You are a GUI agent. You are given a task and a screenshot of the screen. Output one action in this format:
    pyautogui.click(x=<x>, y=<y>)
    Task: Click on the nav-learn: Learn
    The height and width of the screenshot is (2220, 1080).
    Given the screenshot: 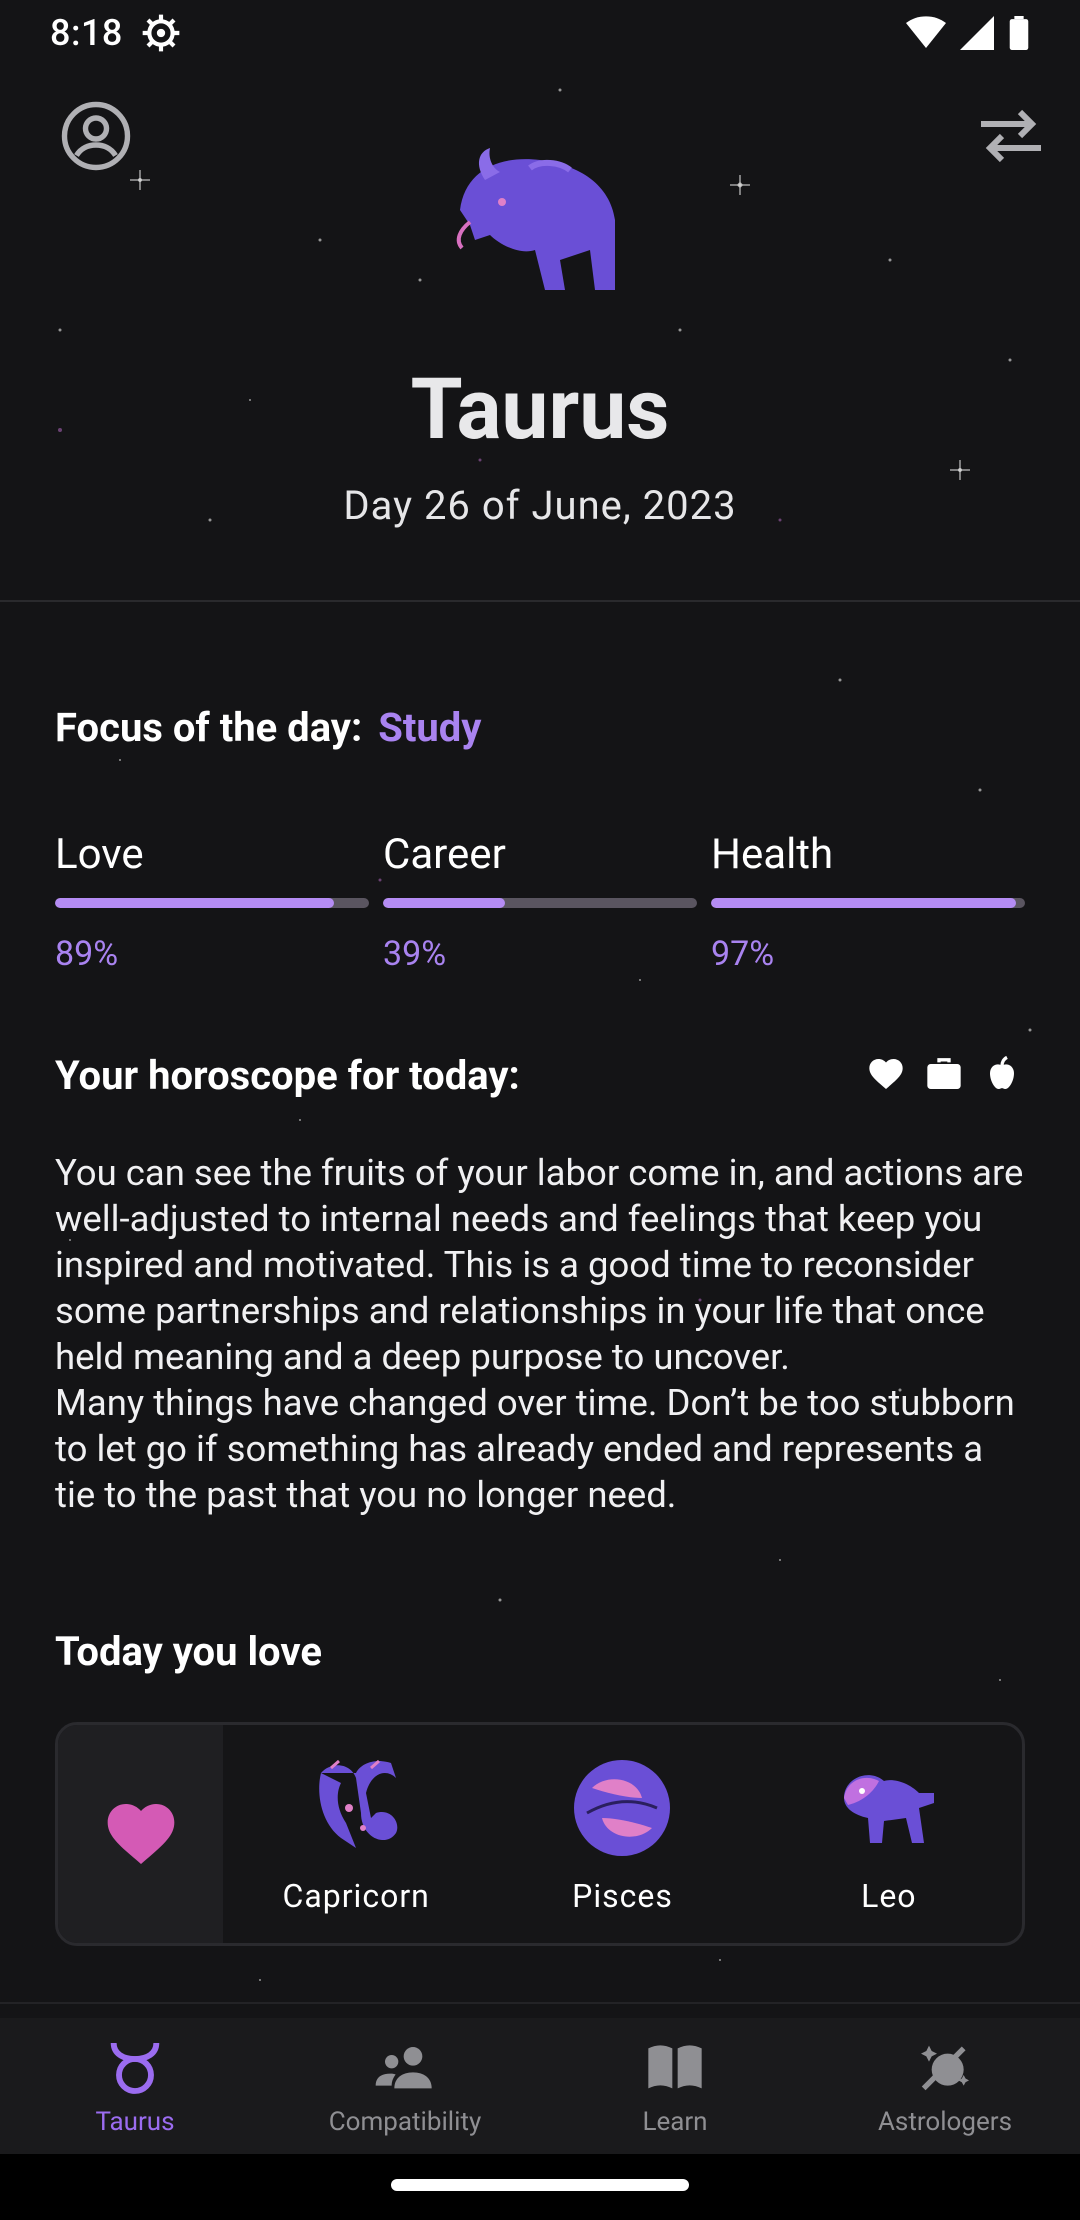 What is the action you would take?
    pyautogui.click(x=675, y=2086)
    